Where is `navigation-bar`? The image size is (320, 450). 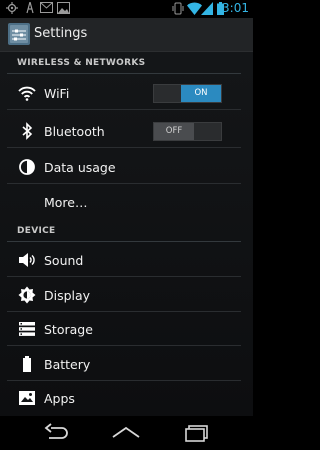 navigation-bar is located at coordinates (126, 433).